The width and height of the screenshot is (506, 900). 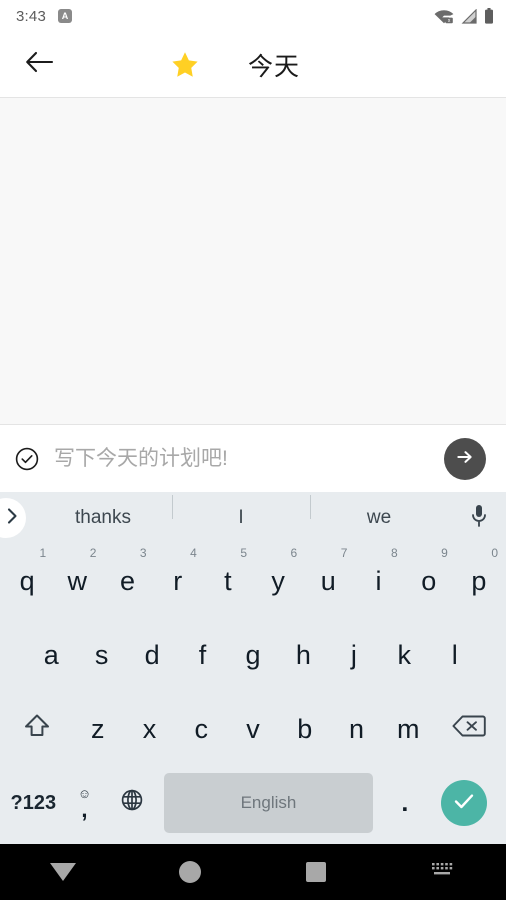 I want to click on check-circle-icon, so click(x=27, y=459).